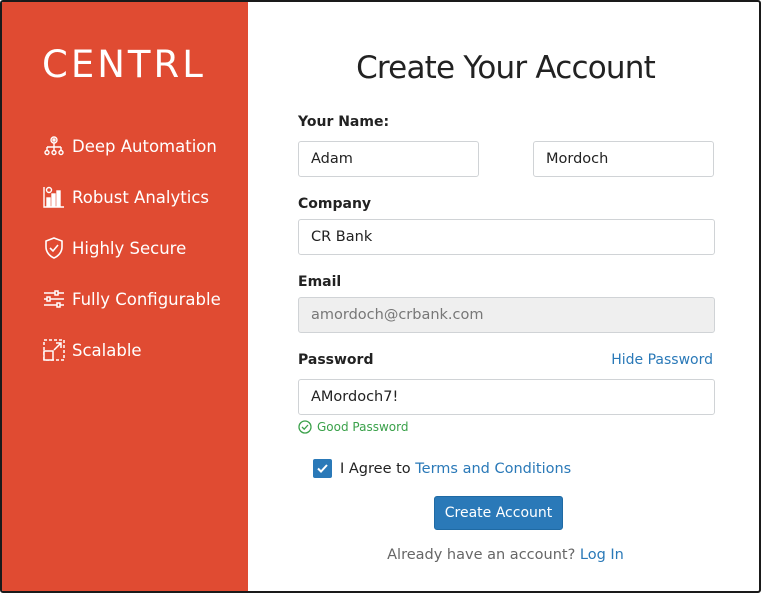 The height and width of the screenshot is (593, 761). I want to click on password-input, so click(506, 397).